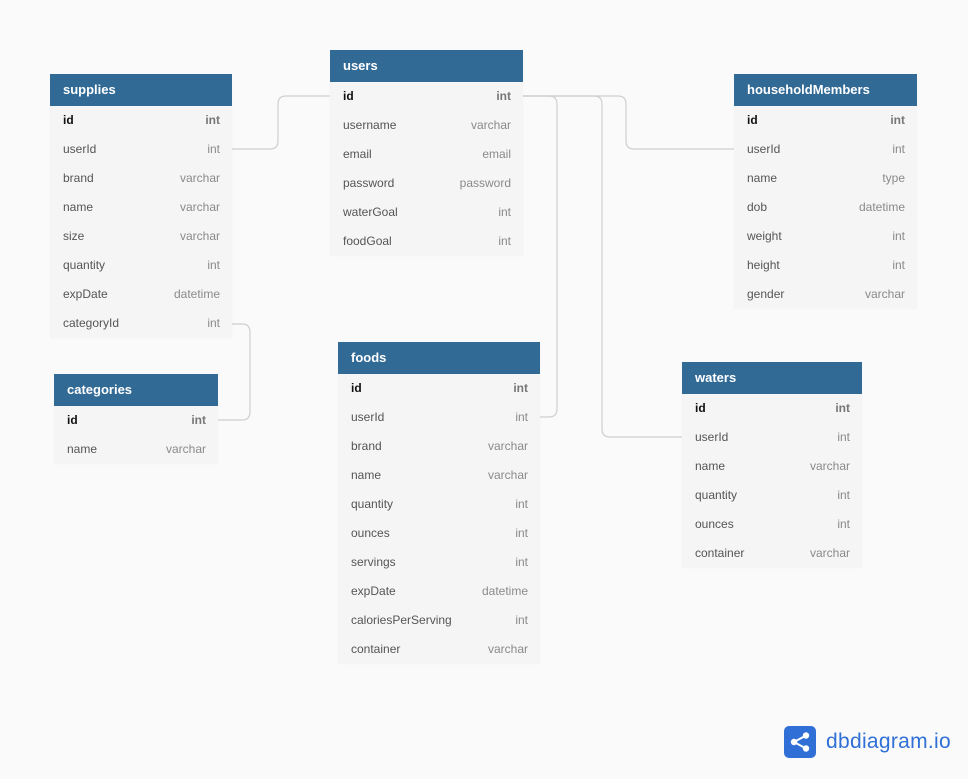  What do you see at coordinates (426, 212) in the screenshot?
I see `column-row: waterGoal int` at bounding box center [426, 212].